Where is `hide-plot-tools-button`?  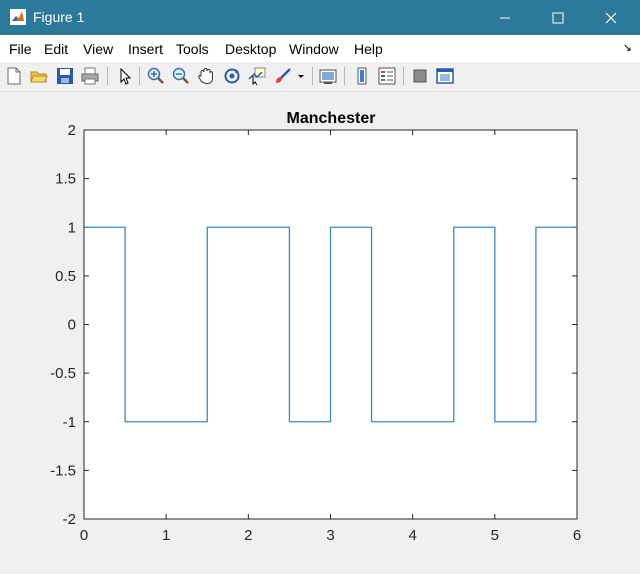
hide-plot-tools-button is located at coordinates (420, 76).